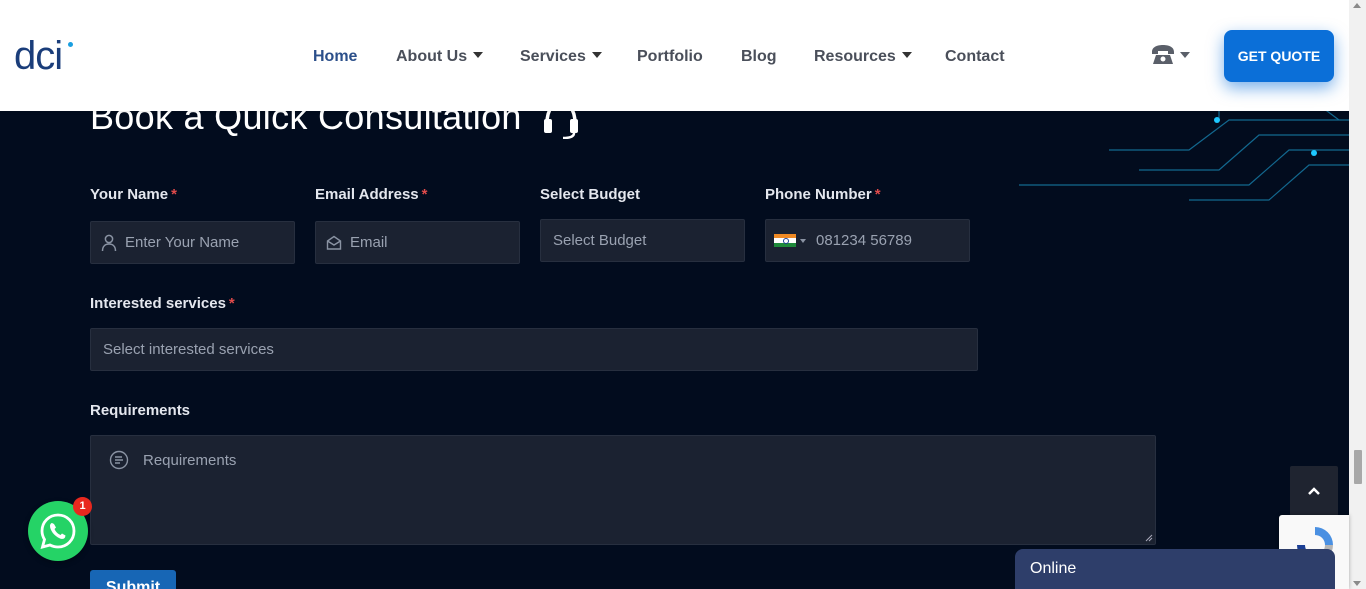 The width and height of the screenshot is (1366, 589). I want to click on services-select: Select interested services, so click(534, 349).